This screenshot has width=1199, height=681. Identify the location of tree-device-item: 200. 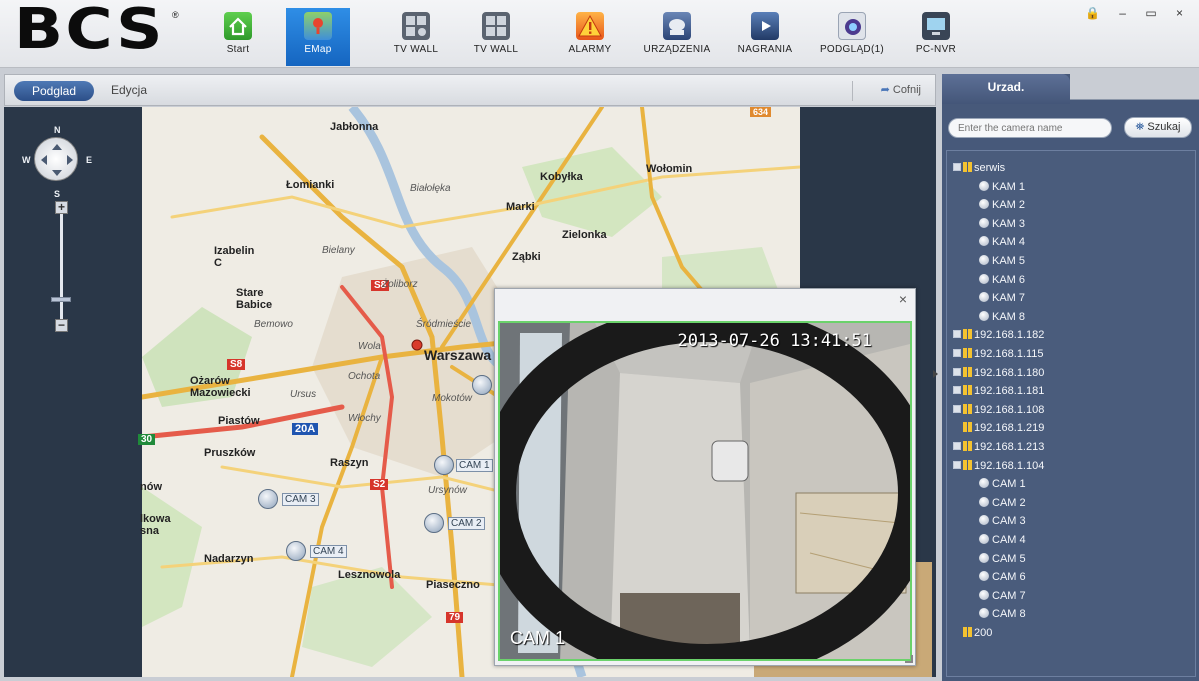
(972, 633).